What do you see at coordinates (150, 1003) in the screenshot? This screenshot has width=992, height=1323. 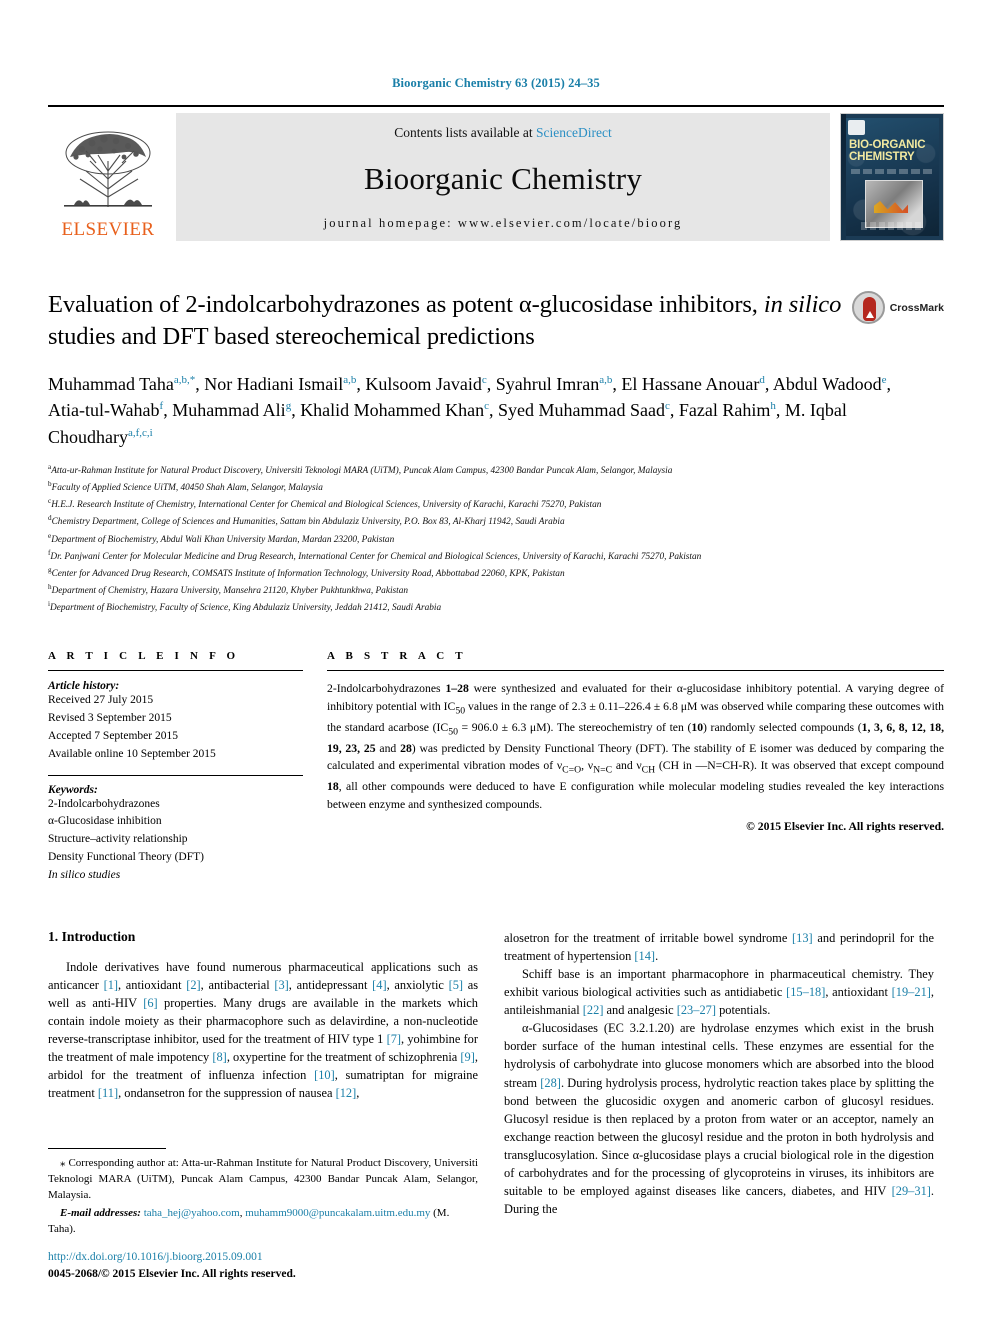 I see `citation-ref: [6]` at bounding box center [150, 1003].